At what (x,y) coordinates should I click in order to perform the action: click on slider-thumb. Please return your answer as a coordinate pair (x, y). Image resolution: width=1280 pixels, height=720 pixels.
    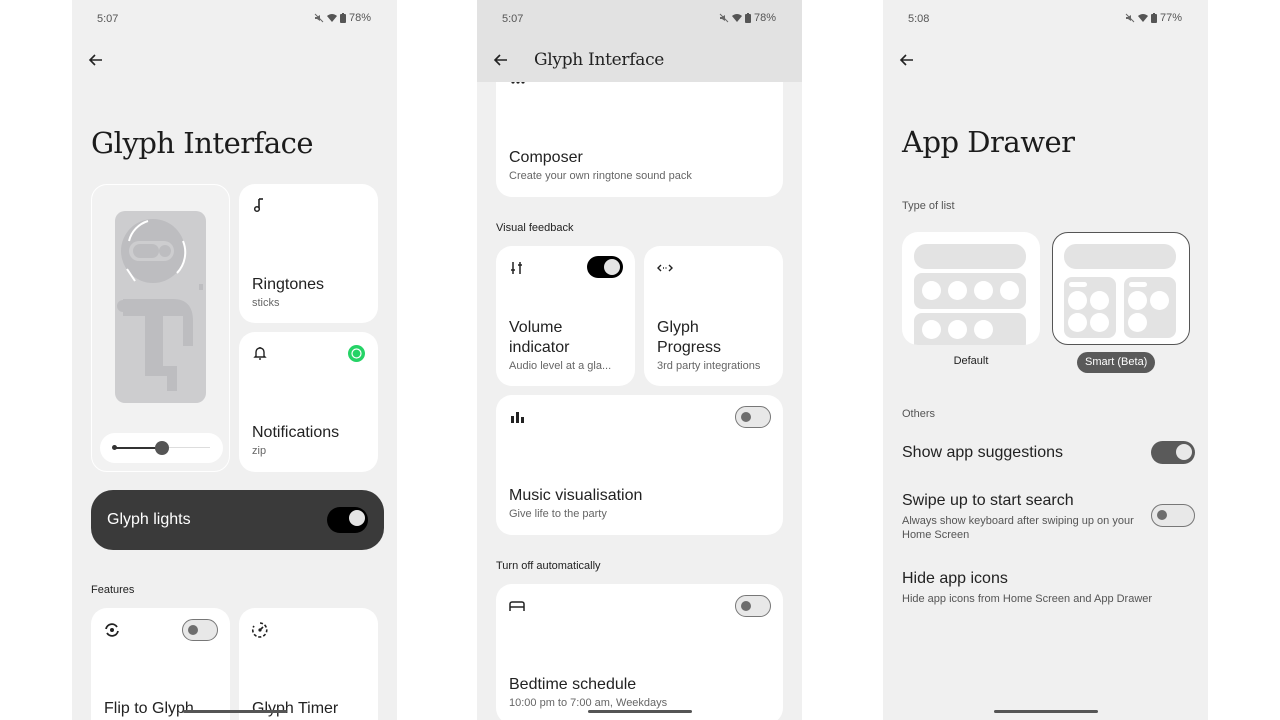
    Looking at the image, I should click on (162, 448).